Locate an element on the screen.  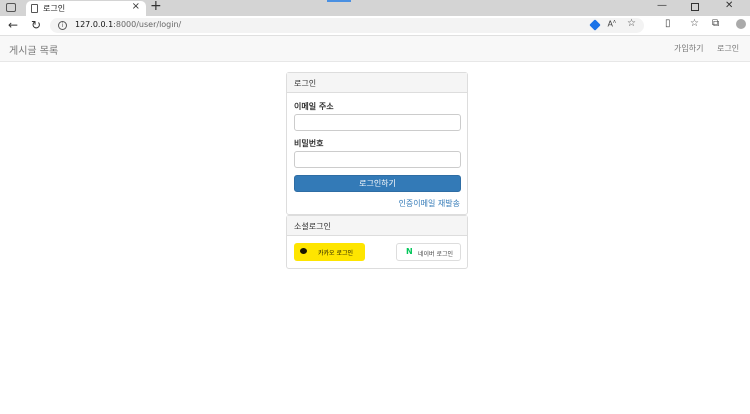
login-panel-heading: 로그인 is located at coordinates (377, 83).